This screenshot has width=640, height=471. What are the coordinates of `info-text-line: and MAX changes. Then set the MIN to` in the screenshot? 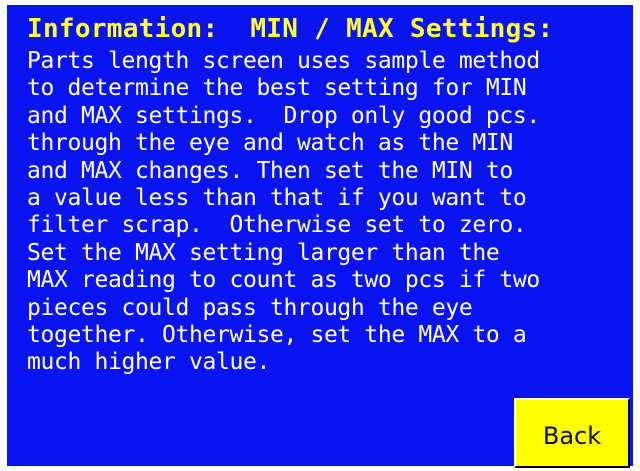 It's located at (270, 170).